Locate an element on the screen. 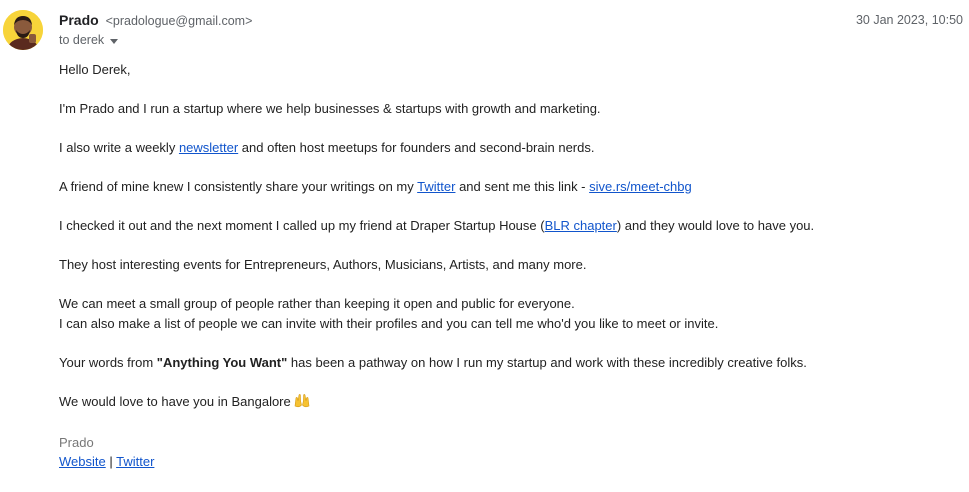  twitter-link: Twitter is located at coordinates (436, 186).